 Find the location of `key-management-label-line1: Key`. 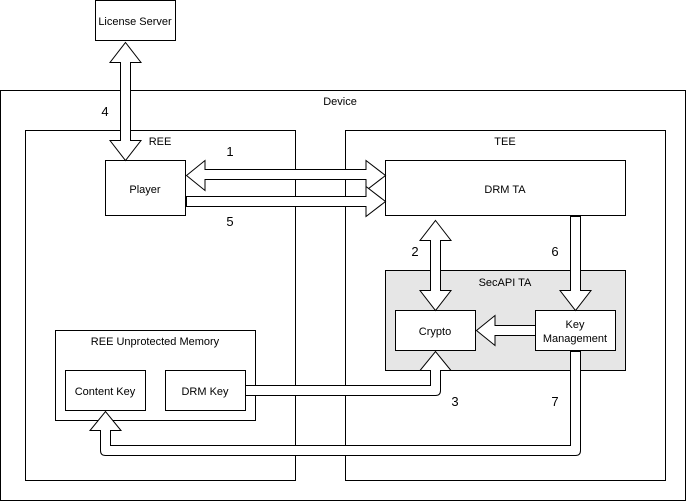

key-management-label-line1: Key is located at coordinates (575, 325).